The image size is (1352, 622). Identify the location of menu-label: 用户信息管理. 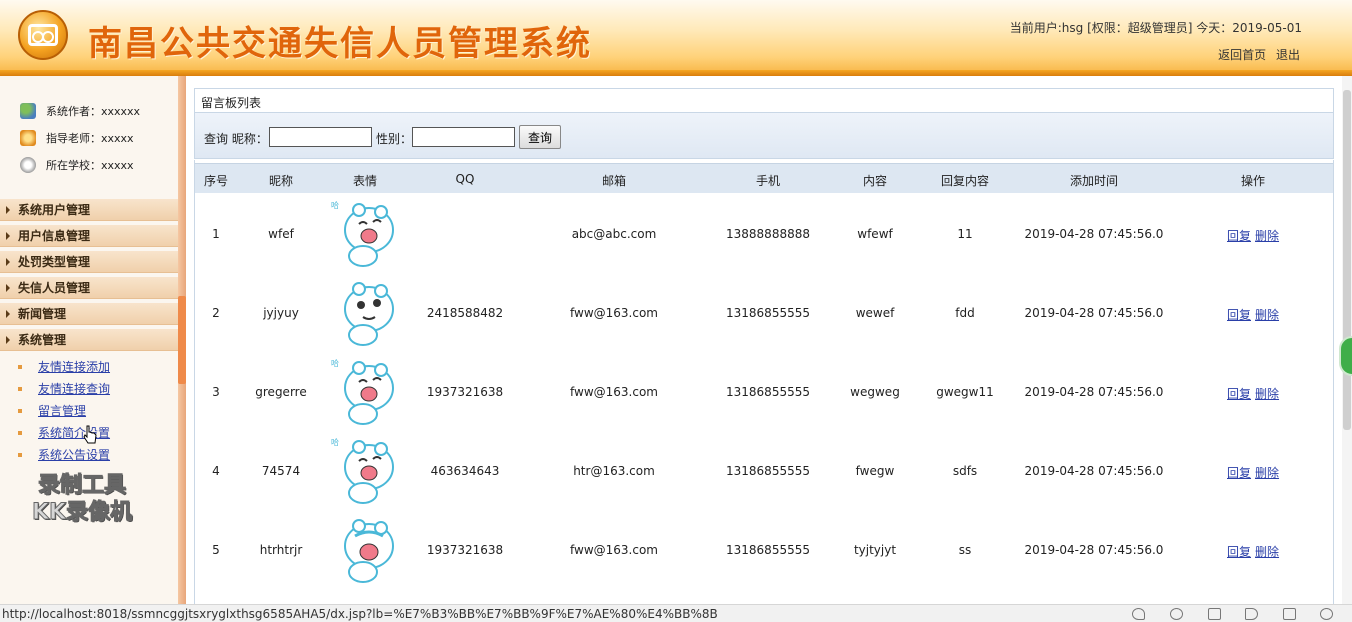
(54, 236).